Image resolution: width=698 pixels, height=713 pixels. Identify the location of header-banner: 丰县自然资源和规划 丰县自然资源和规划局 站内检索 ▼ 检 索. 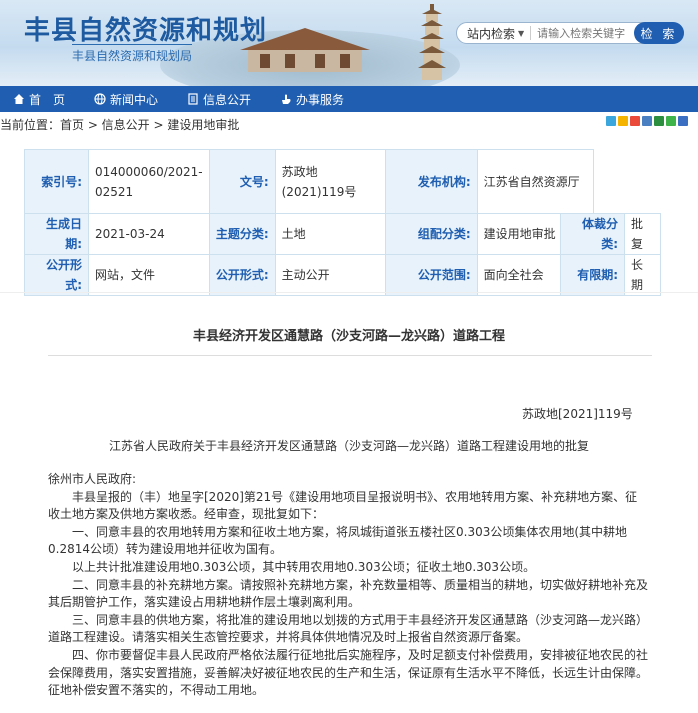
(349, 43).